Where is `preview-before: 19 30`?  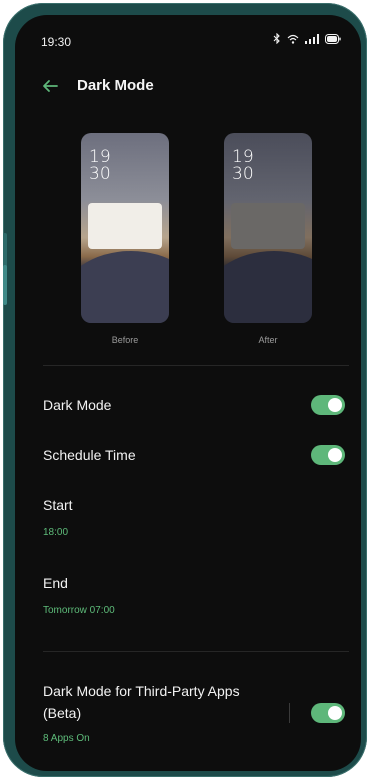 preview-before: 19 30 is located at coordinates (125, 228).